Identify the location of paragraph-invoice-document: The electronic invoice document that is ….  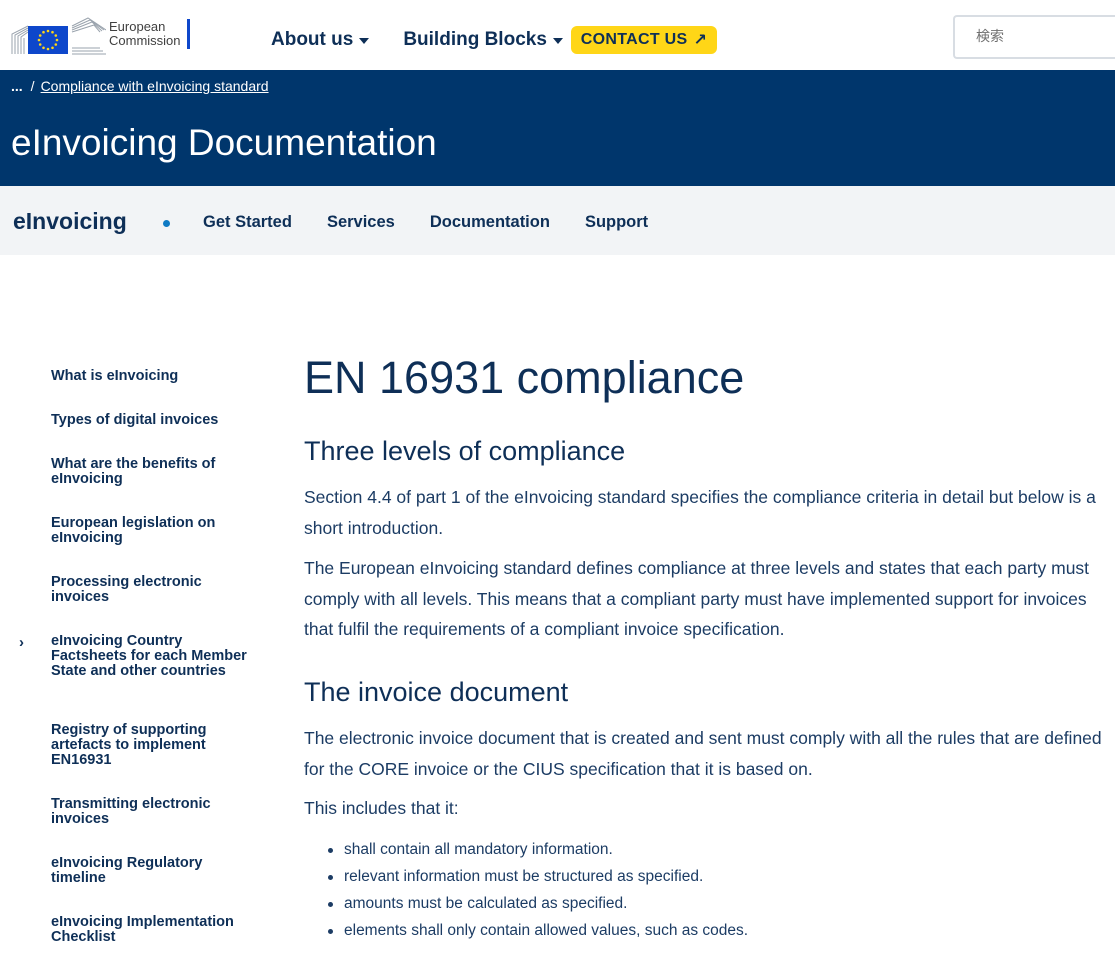
(703, 753).